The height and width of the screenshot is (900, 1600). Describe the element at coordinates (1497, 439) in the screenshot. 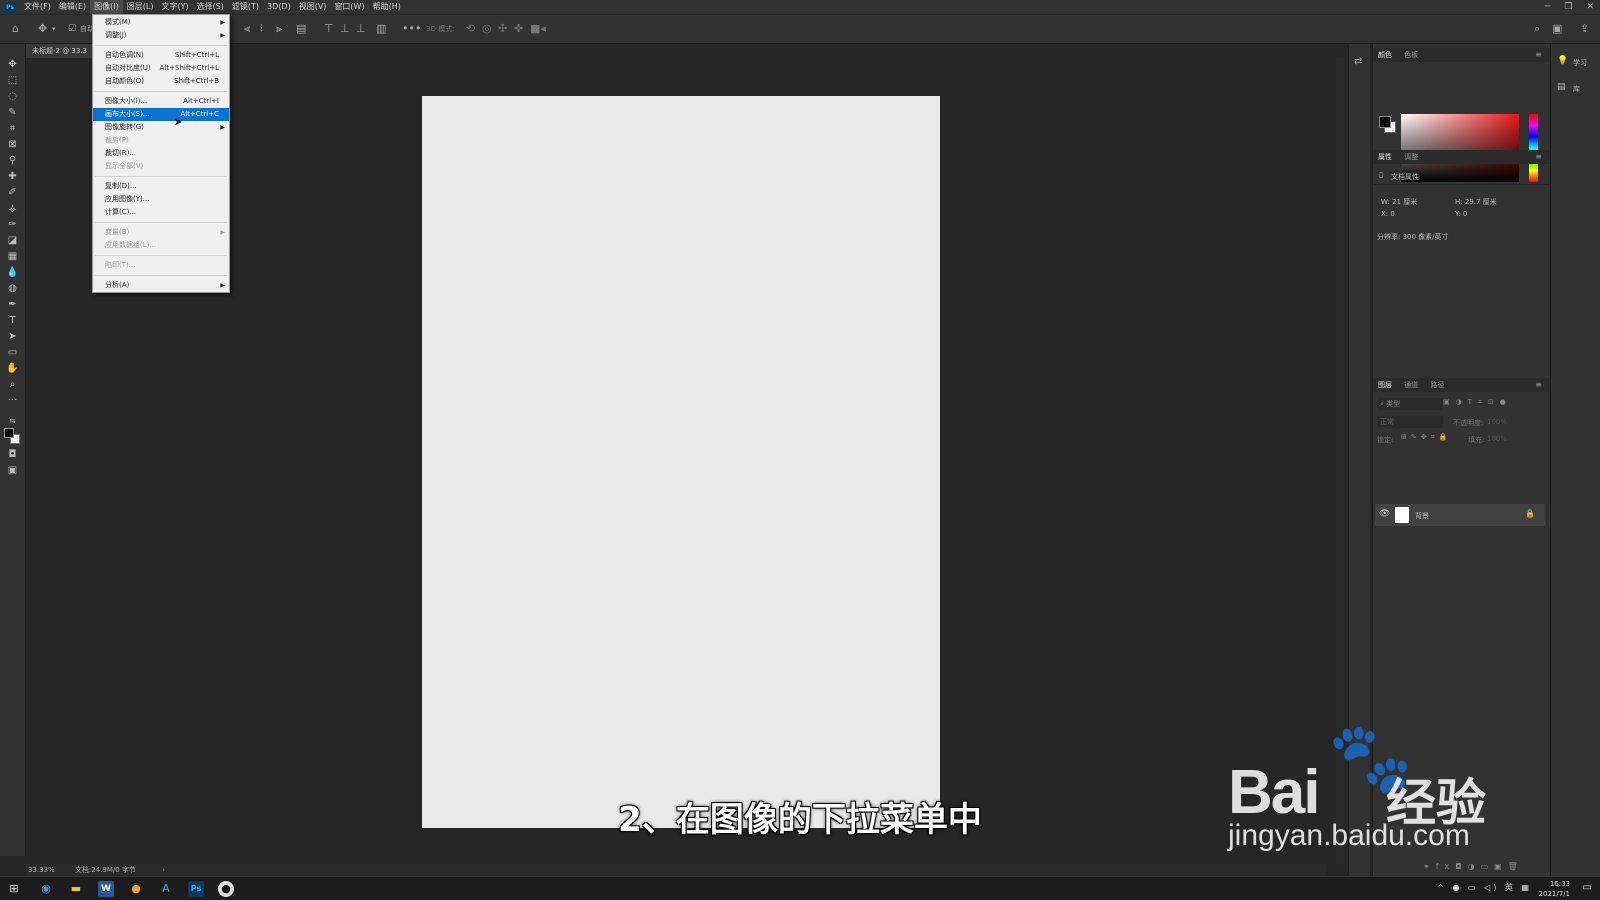

I see `fill-value: 100%` at that location.